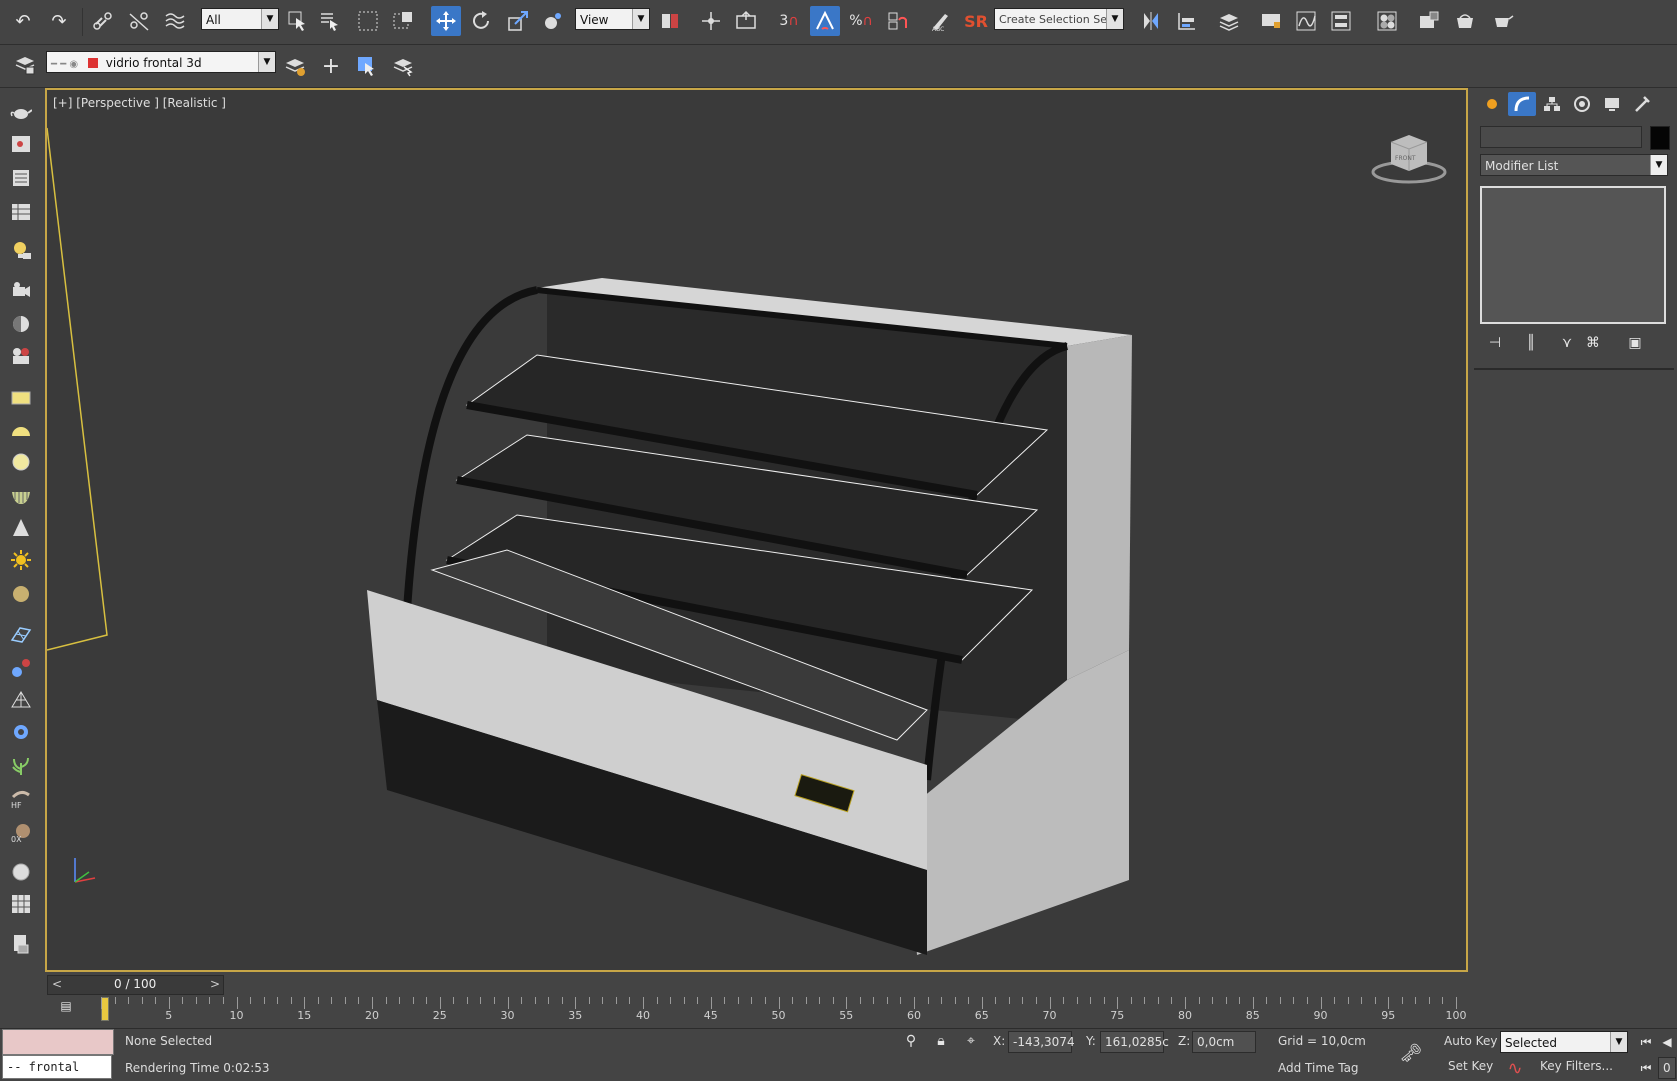  I want to click on light-bulb-icon, so click(21, 250).